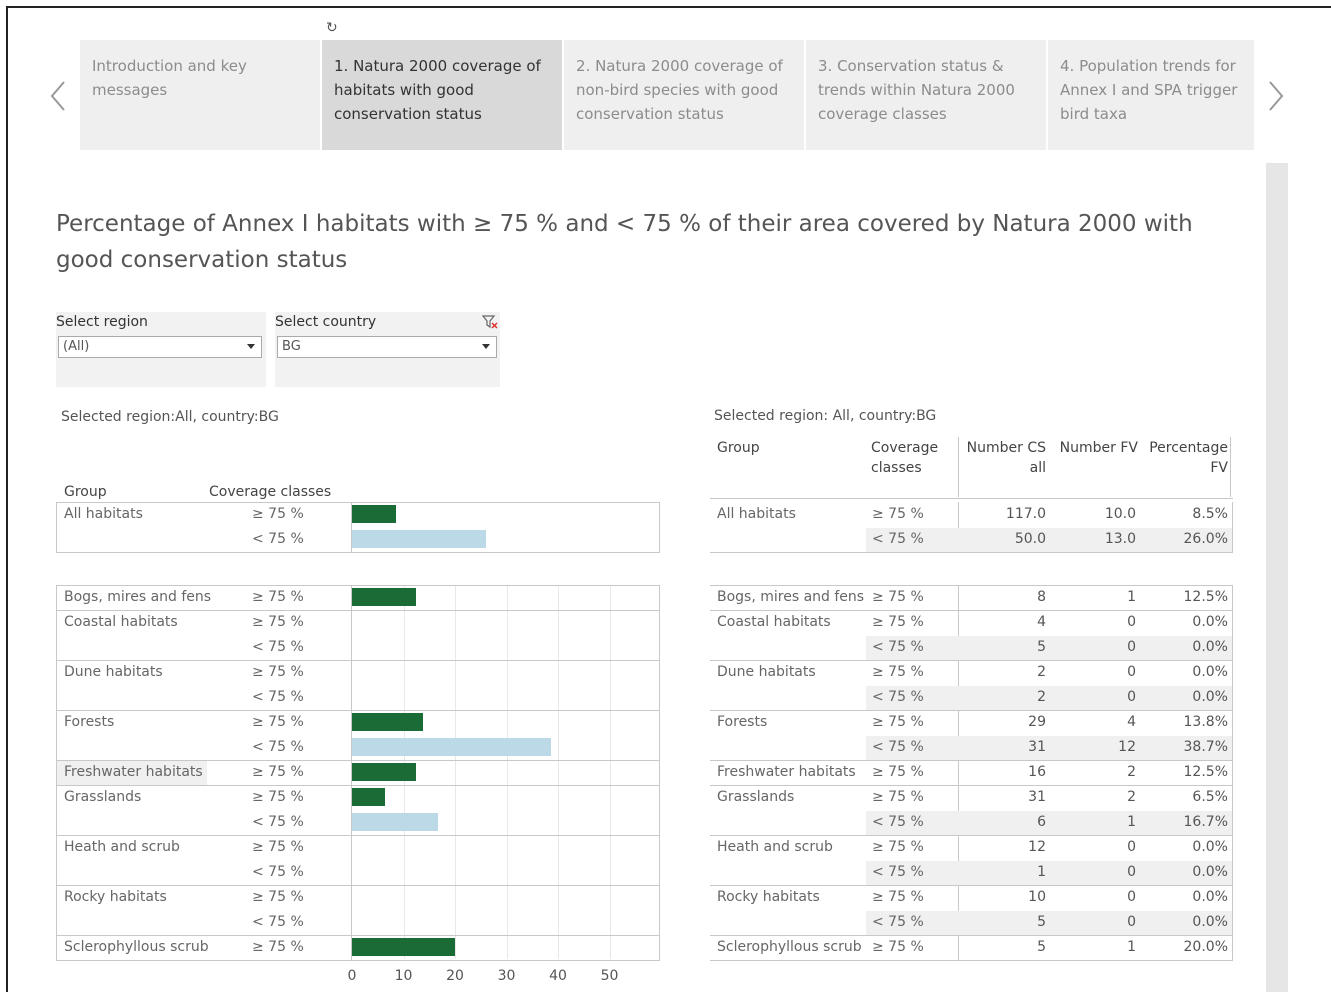  I want to click on region-select: (All), so click(160, 347).